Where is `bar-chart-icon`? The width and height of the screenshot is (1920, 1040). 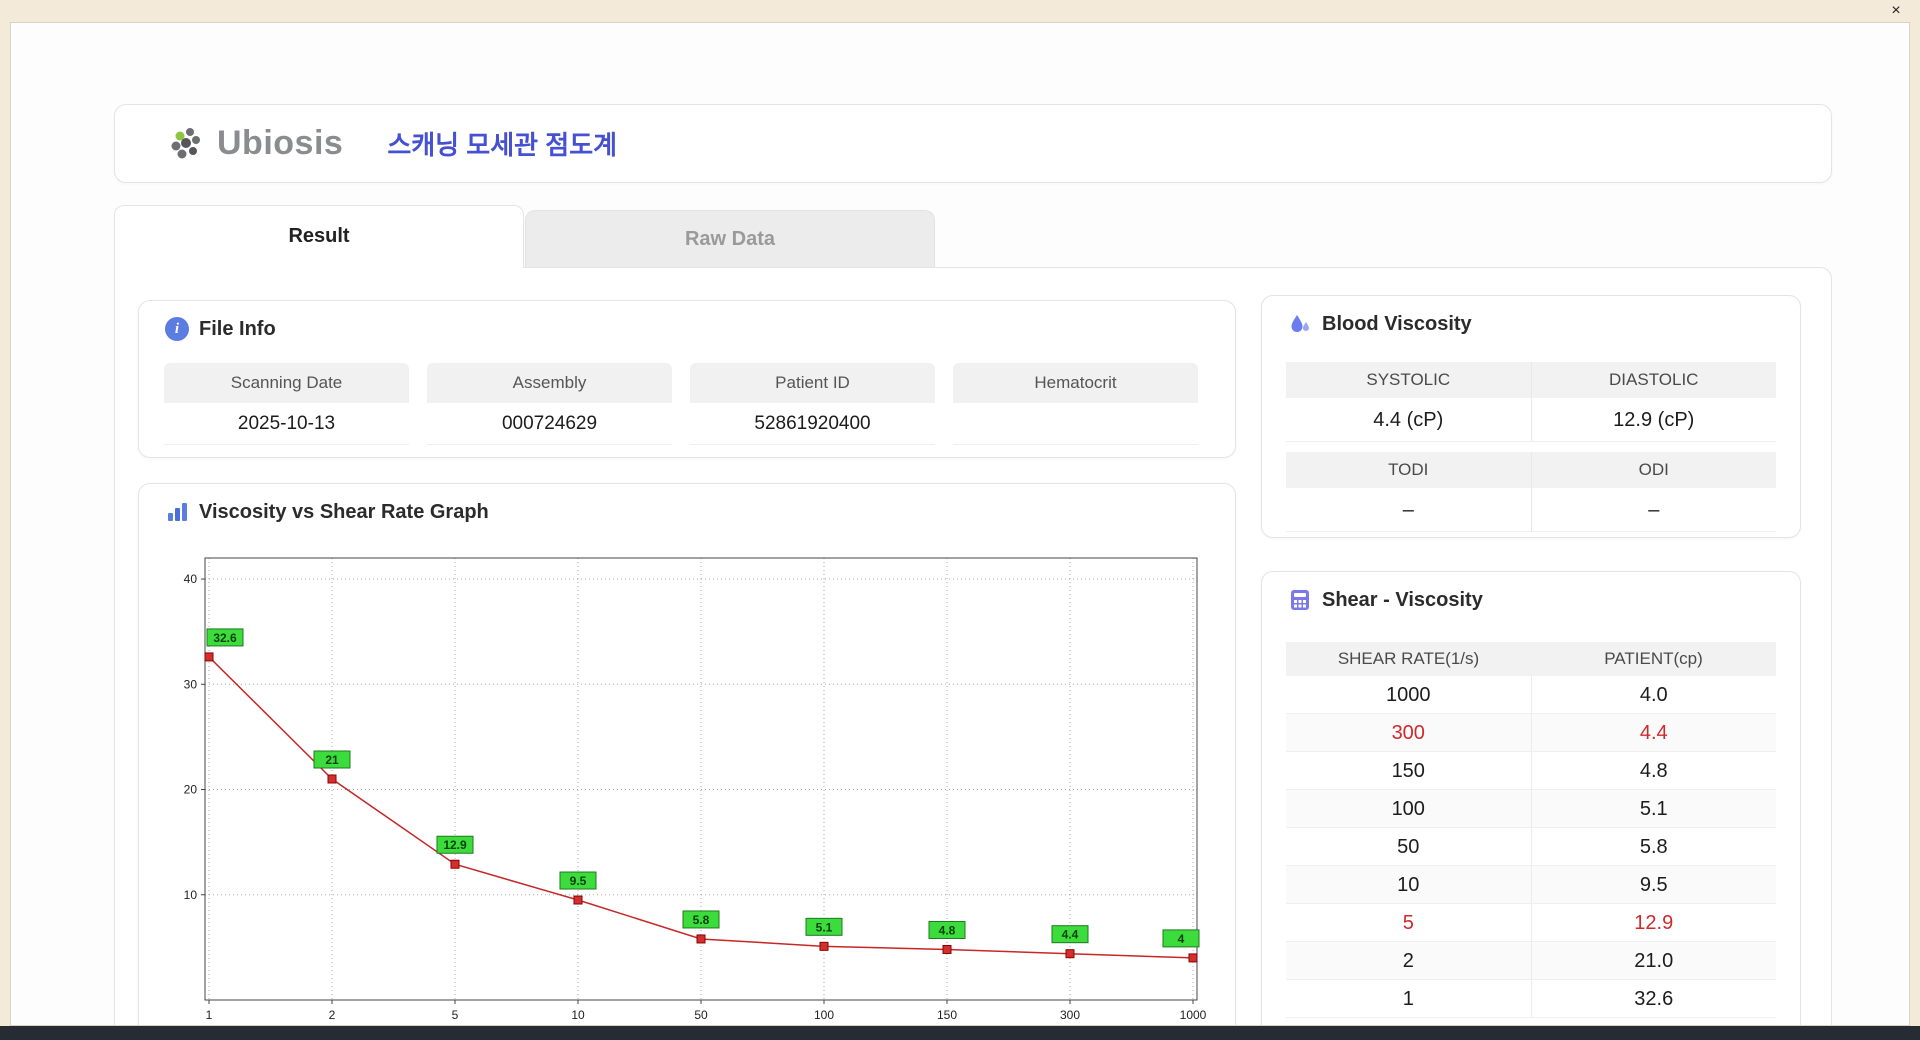
bar-chart-icon is located at coordinates (177, 512).